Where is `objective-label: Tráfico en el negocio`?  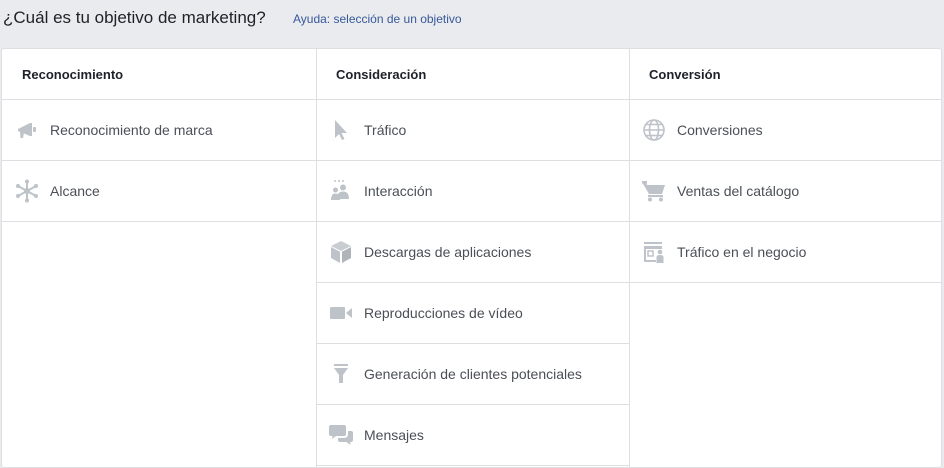
objective-label: Tráfico en el negocio is located at coordinates (742, 252).